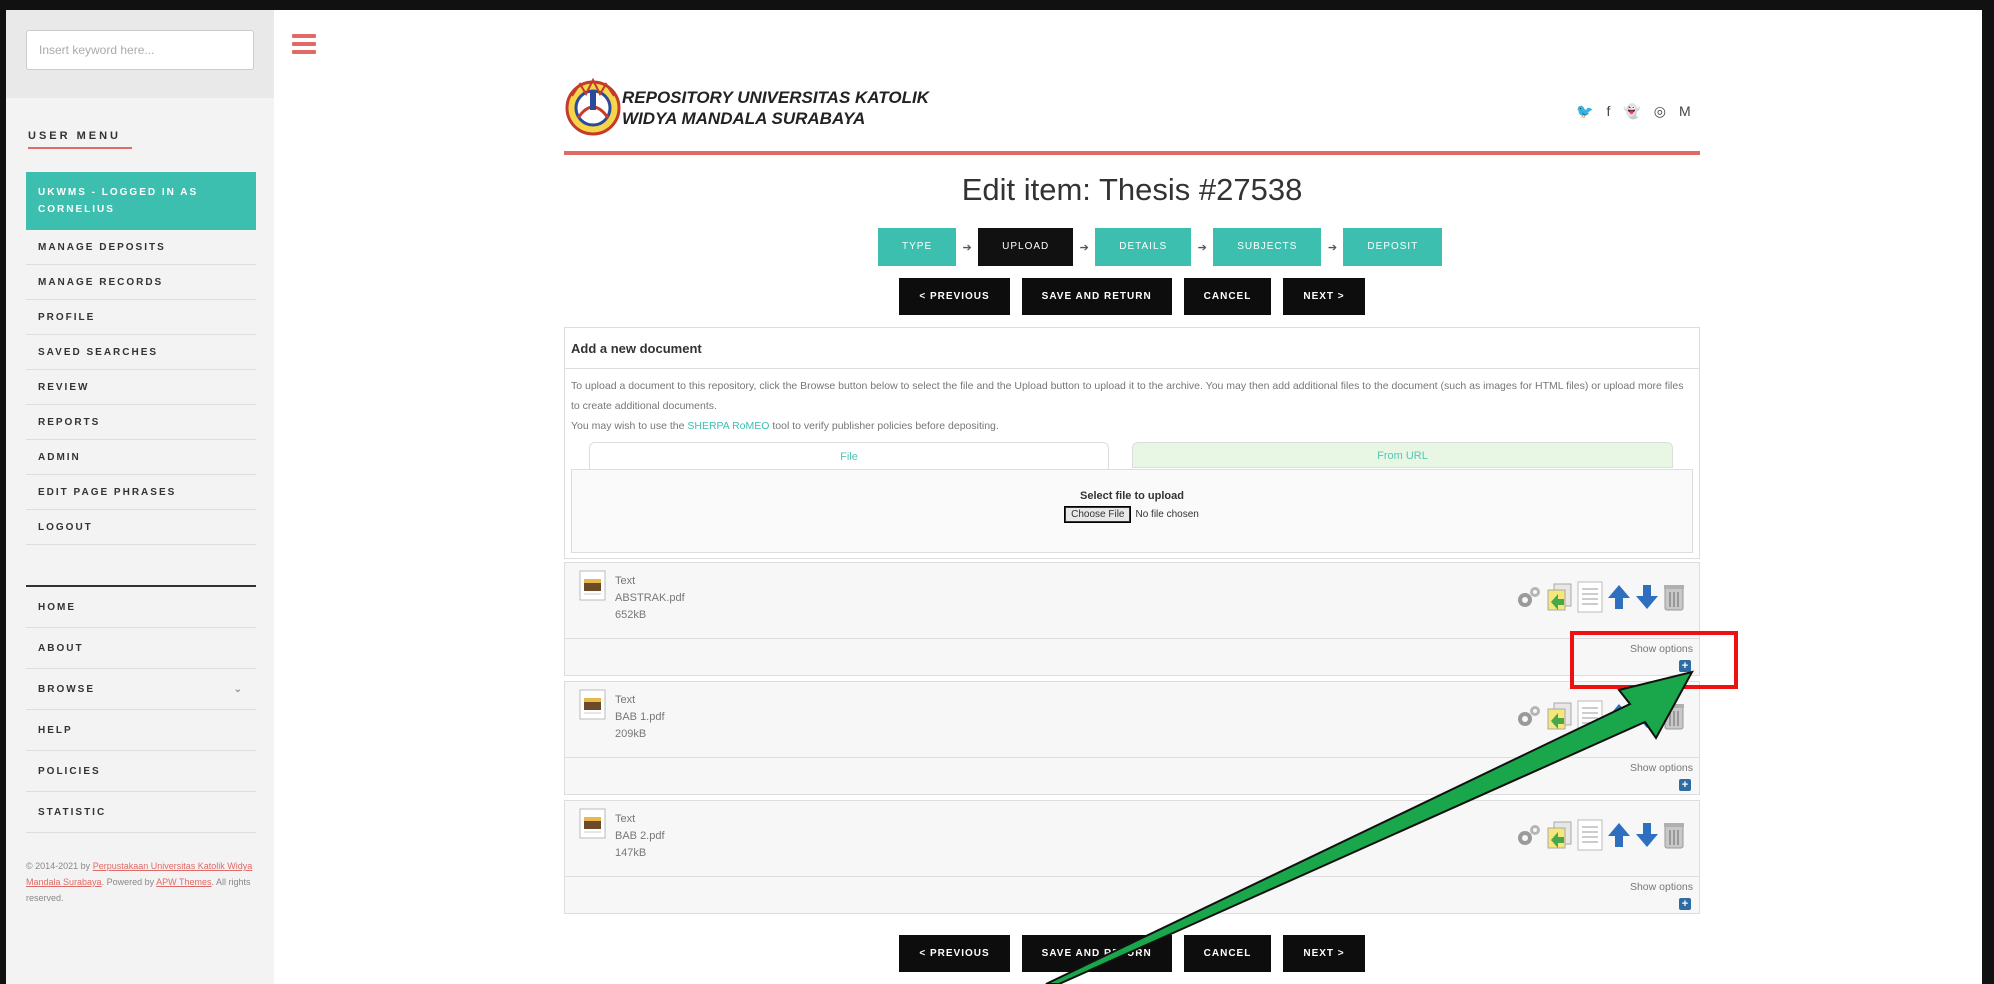 This screenshot has height=984, width=1994. What do you see at coordinates (917, 247) in the screenshot?
I see `step-type: TYPE` at bounding box center [917, 247].